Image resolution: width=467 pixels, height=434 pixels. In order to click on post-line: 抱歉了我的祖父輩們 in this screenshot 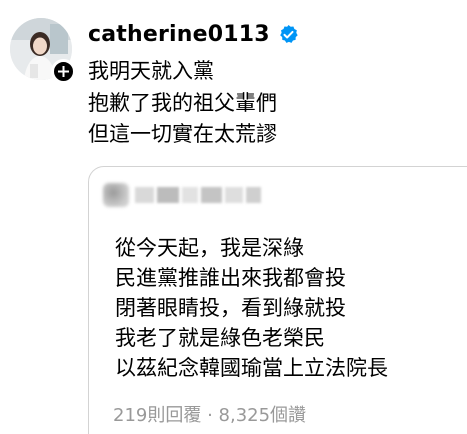, I will do `click(182, 102)`.